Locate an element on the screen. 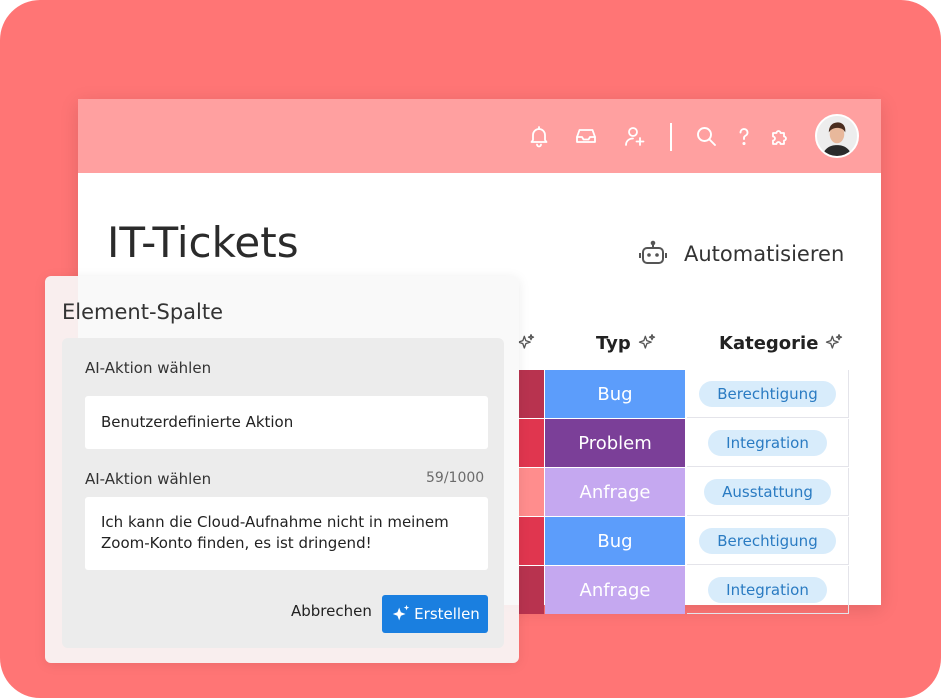 This screenshot has width=941, height=698. automate-label: Automatisieren is located at coordinates (764, 254).